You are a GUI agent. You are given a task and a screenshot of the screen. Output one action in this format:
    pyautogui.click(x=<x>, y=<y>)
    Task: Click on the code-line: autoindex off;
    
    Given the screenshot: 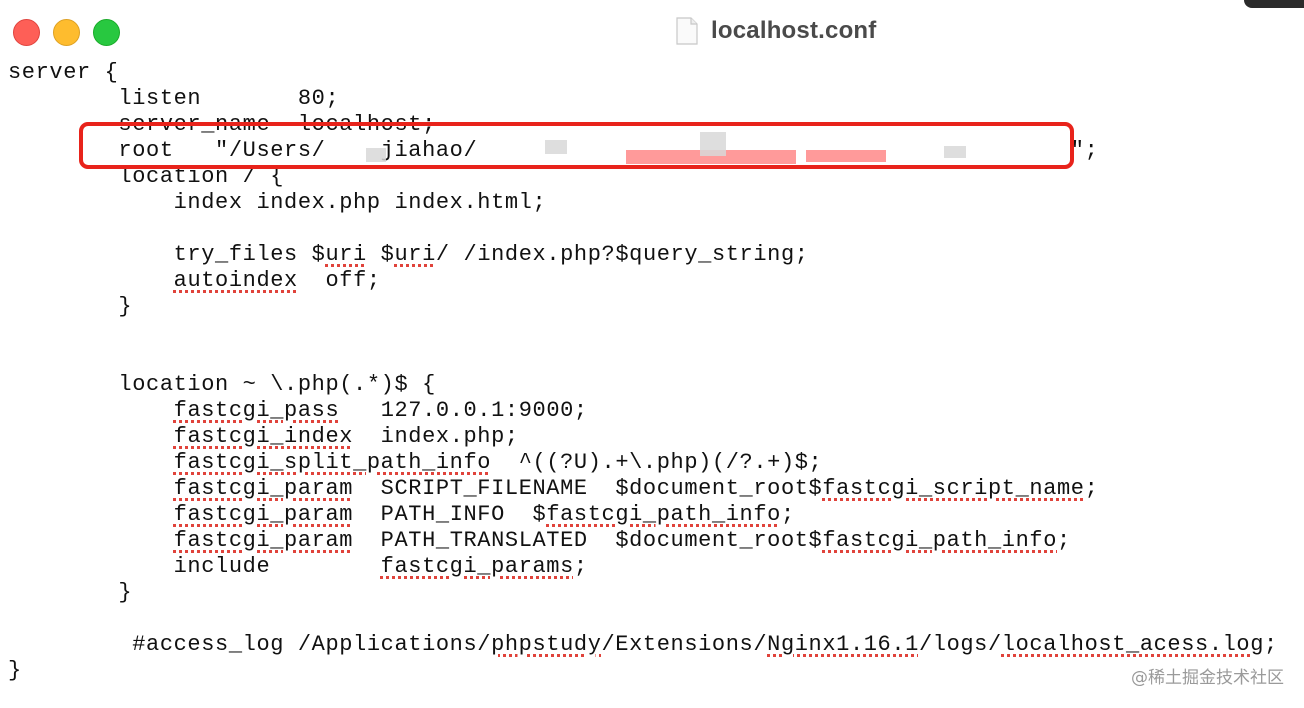 What is the action you would take?
    pyautogui.click(x=277, y=280)
    